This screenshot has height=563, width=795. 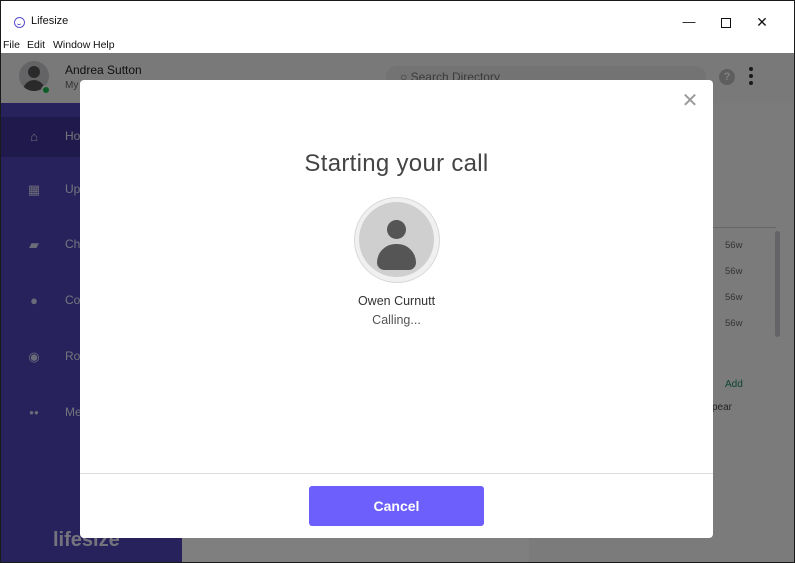 I want to click on window-title: Lifesize, so click(x=50, y=21).